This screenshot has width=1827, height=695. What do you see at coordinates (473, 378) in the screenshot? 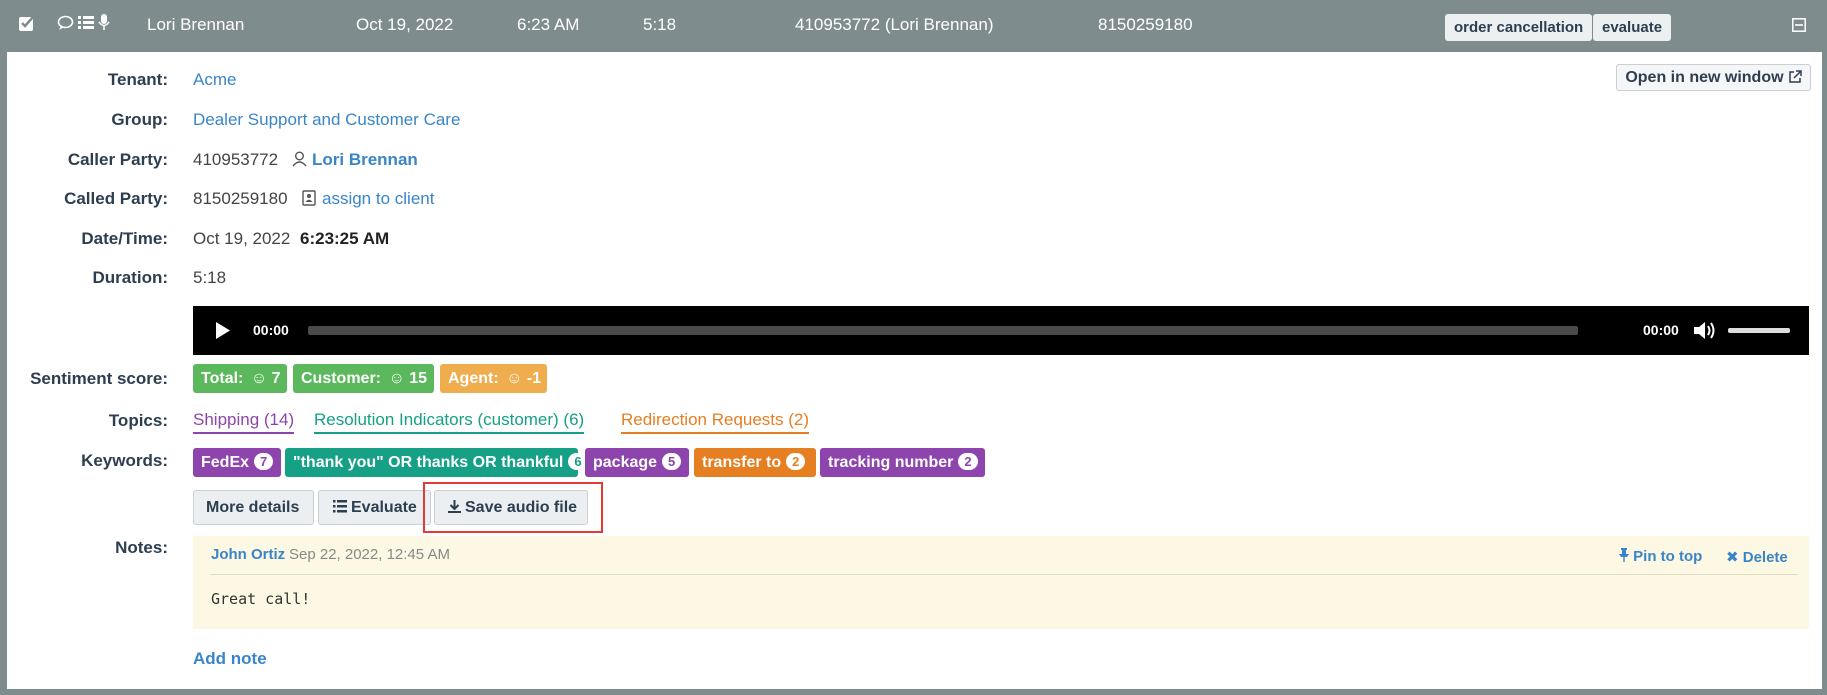
I see `agent-sentiment-label: Agent:` at bounding box center [473, 378].